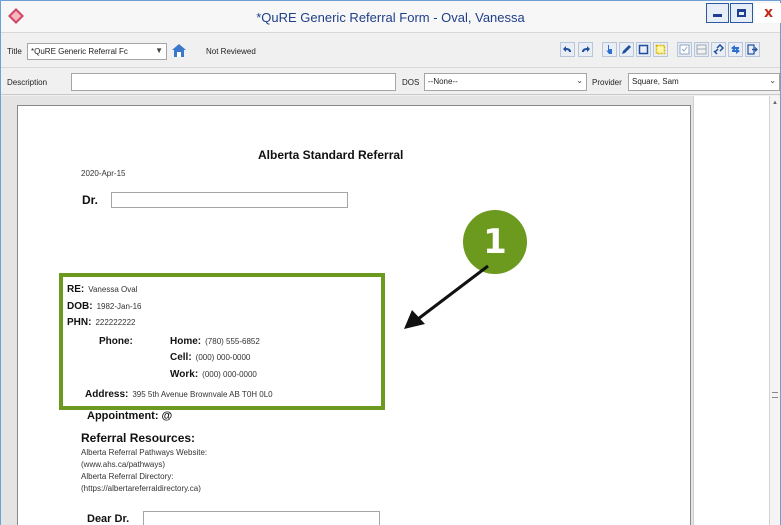  I want to click on dos-label: DOS, so click(411, 82).